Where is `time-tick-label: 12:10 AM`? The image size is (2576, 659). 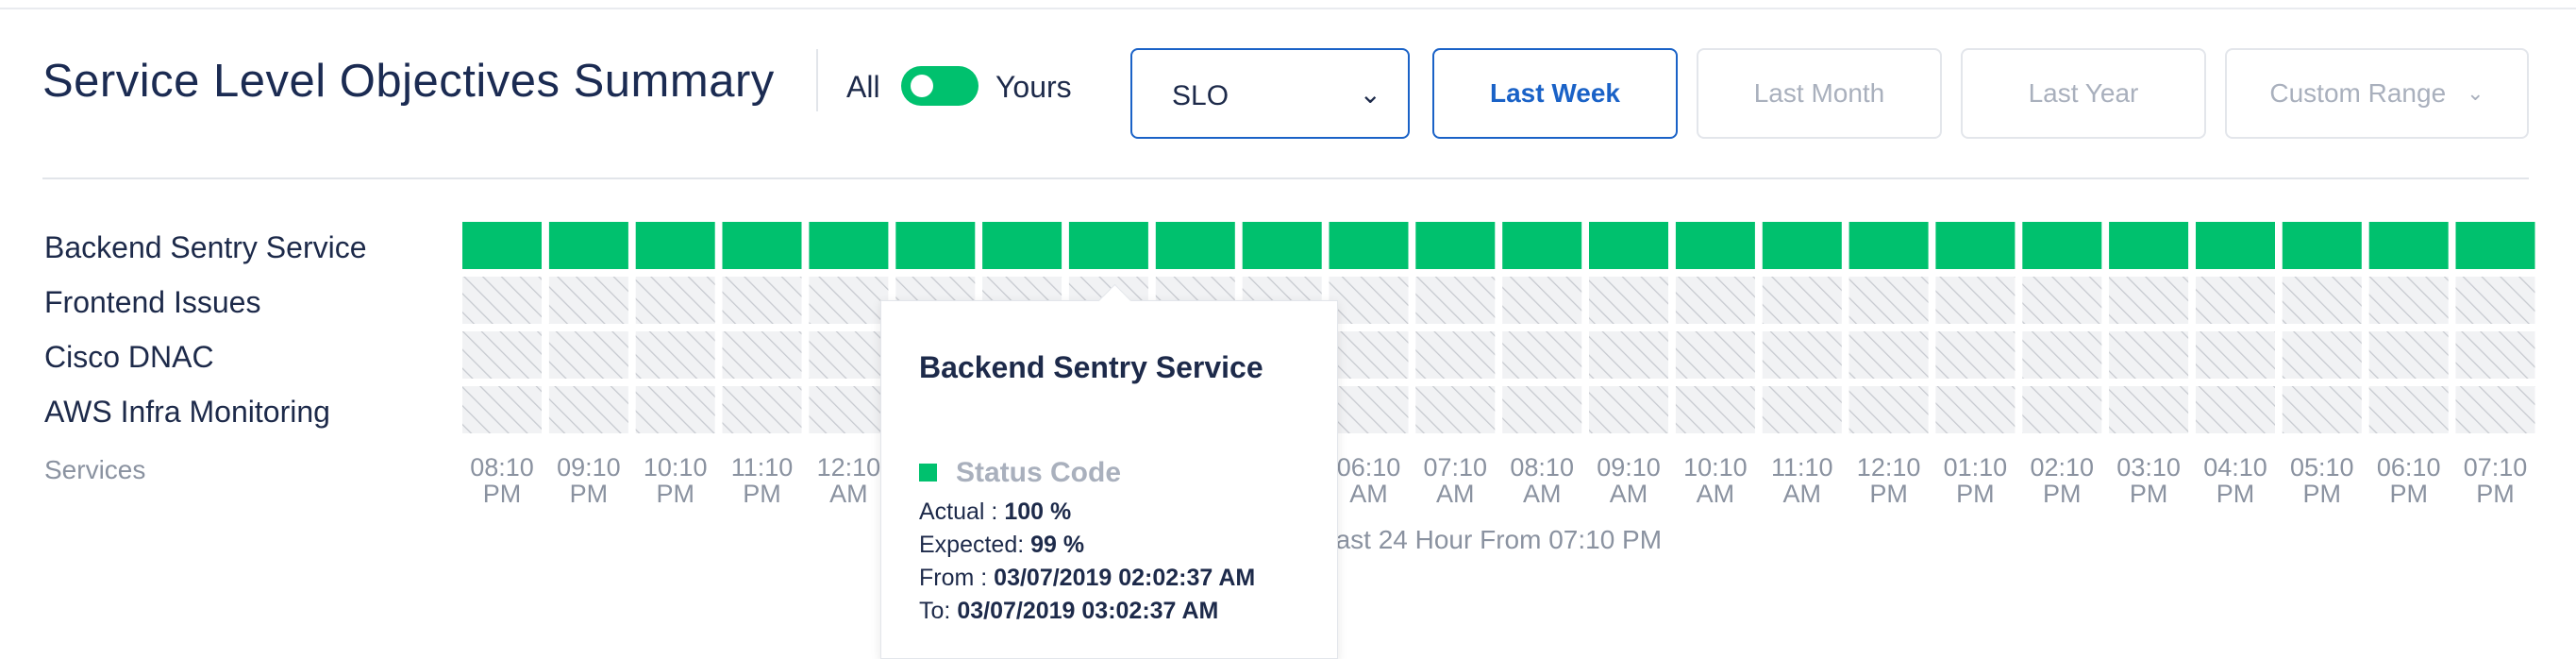 time-tick-label: 12:10 AM is located at coordinates (848, 480).